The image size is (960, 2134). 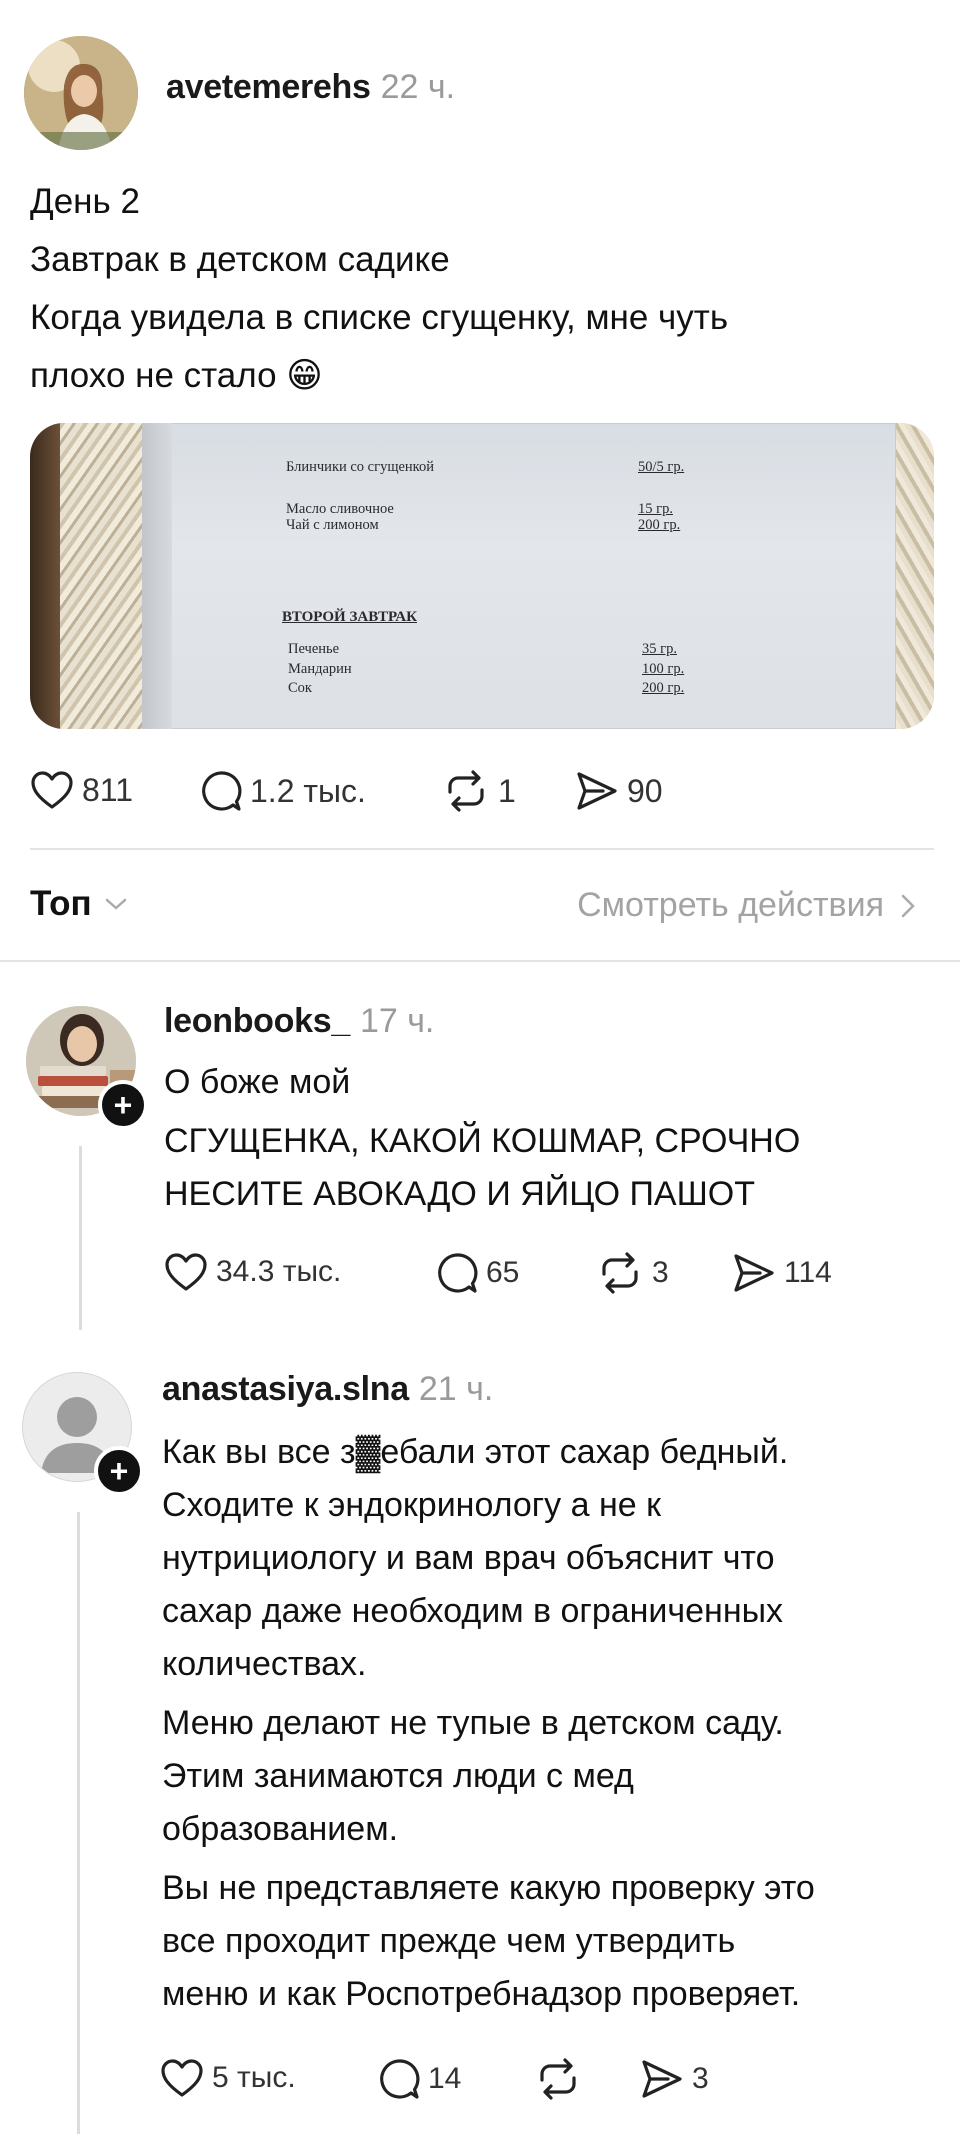 What do you see at coordinates (398, 1776) in the screenshot?
I see `comment-line: Этим занимаются люди с мед` at bounding box center [398, 1776].